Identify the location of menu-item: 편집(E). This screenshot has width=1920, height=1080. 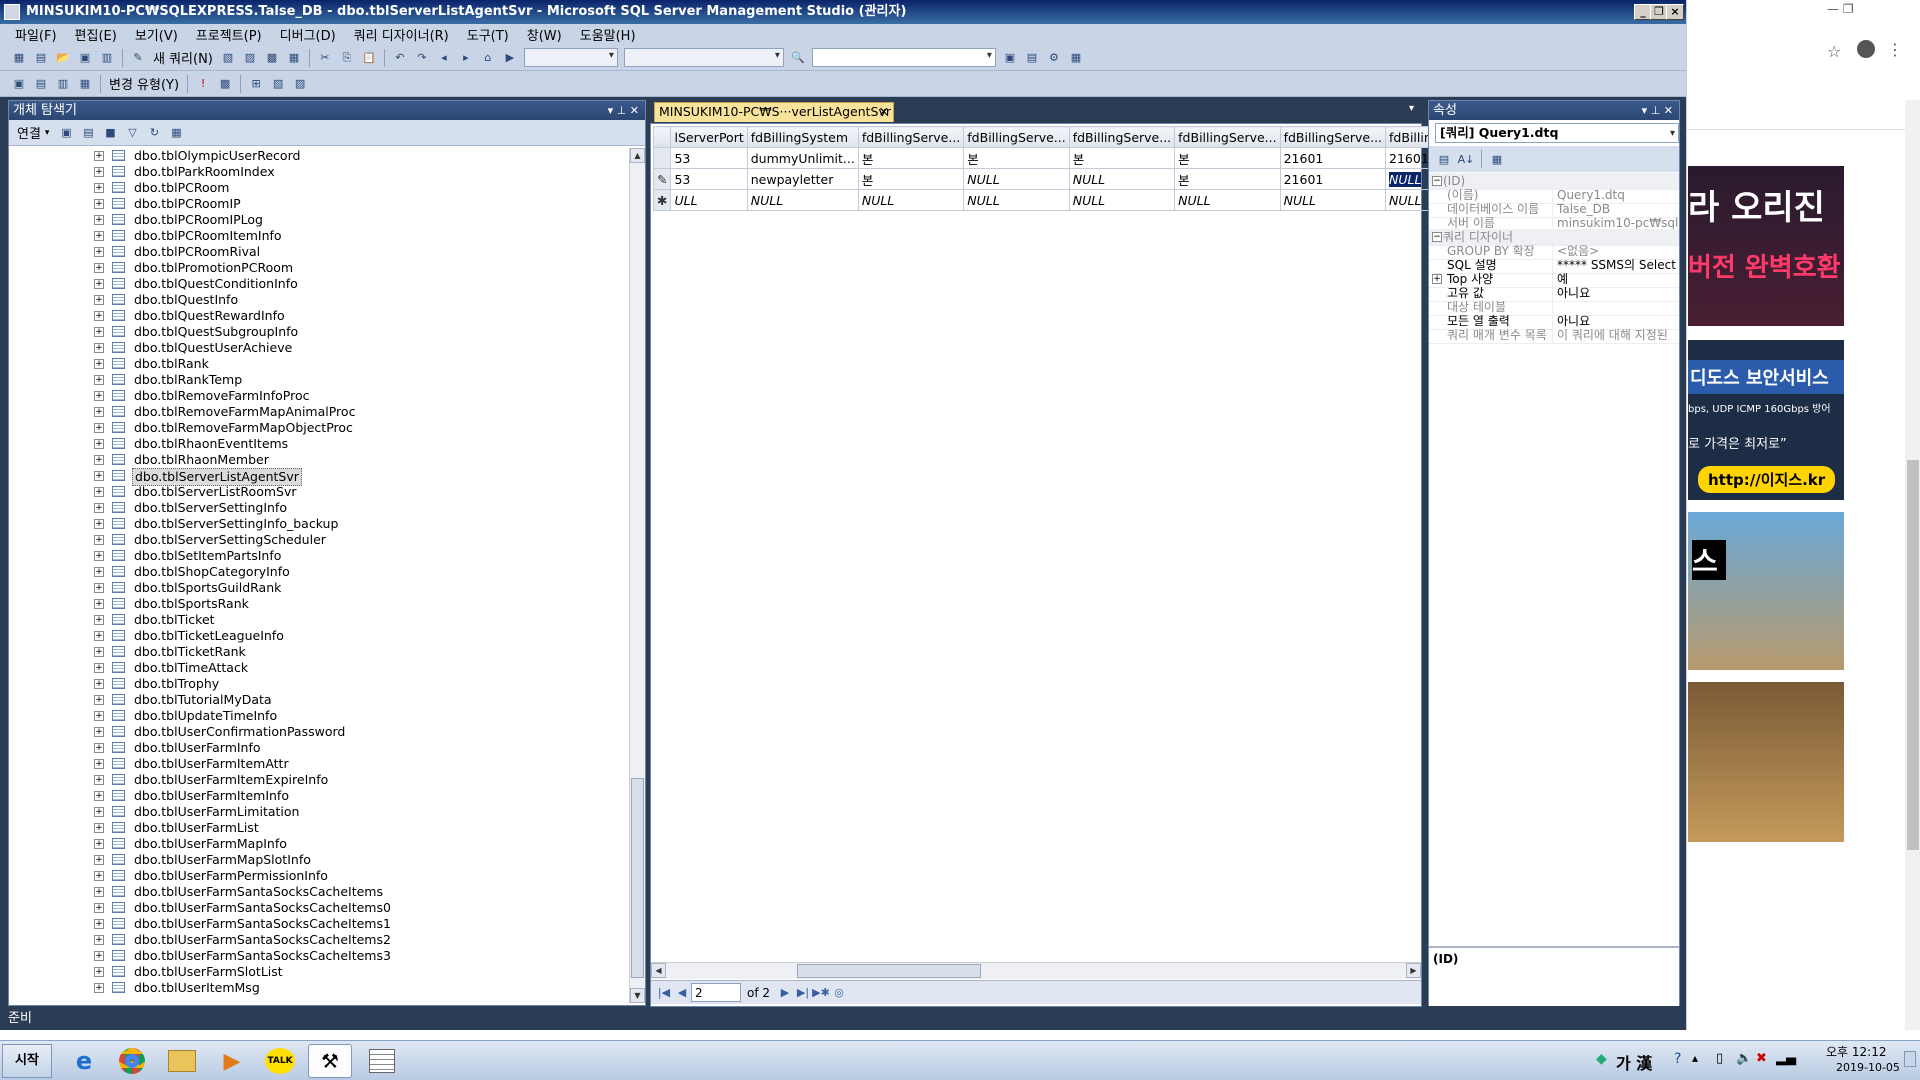
(96, 34).